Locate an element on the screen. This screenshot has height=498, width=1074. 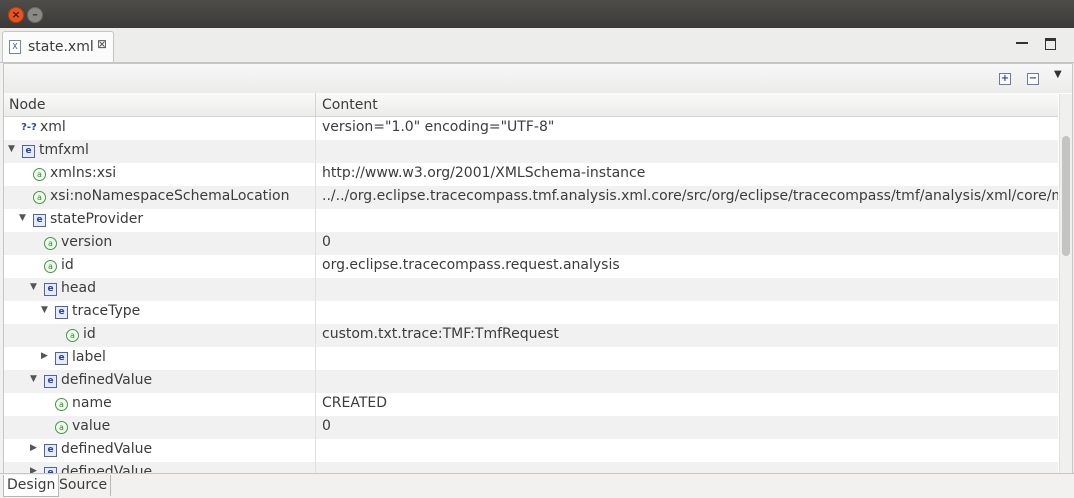
processing-instruction-icon: ?-? is located at coordinates (29, 127).